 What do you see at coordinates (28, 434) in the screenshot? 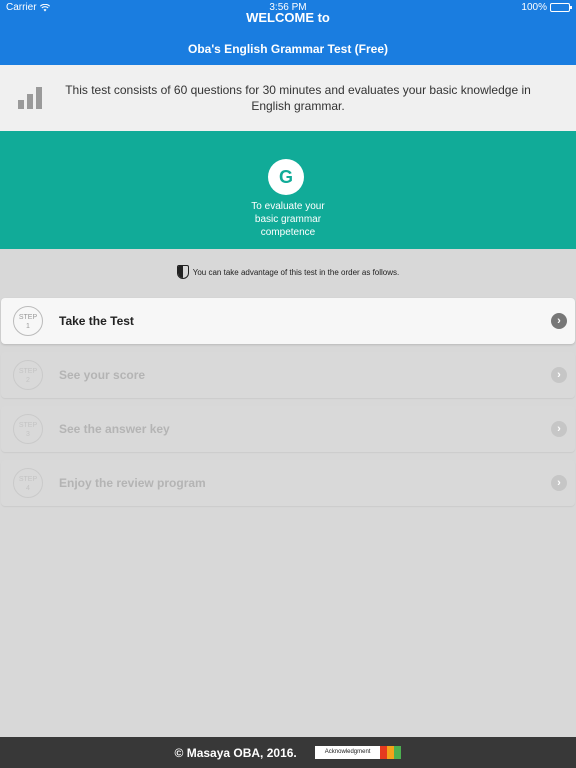
I see `step-number: 3` at bounding box center [28, 434].